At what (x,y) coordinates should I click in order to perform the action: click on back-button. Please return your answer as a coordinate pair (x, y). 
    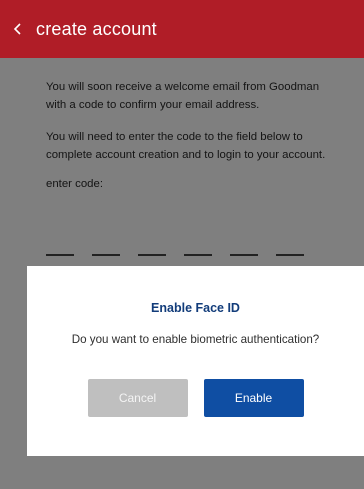
    Looking at the image, I should click on (18, 29).